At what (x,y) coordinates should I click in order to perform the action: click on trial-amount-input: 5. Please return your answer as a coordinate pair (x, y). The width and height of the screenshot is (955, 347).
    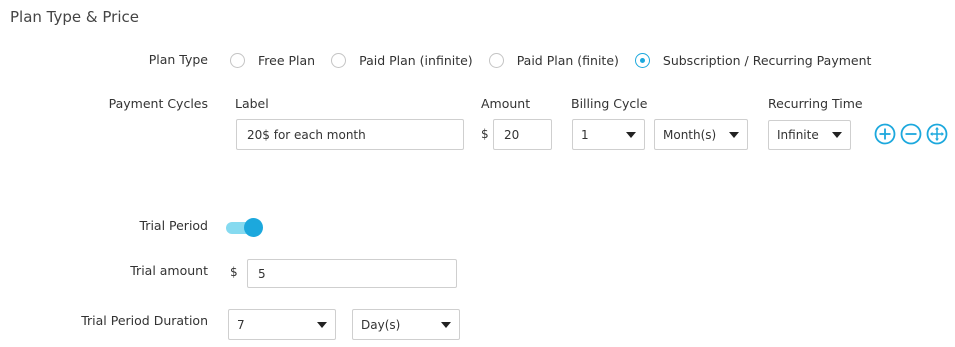
    Looking at the image, I should click on (352, 273).